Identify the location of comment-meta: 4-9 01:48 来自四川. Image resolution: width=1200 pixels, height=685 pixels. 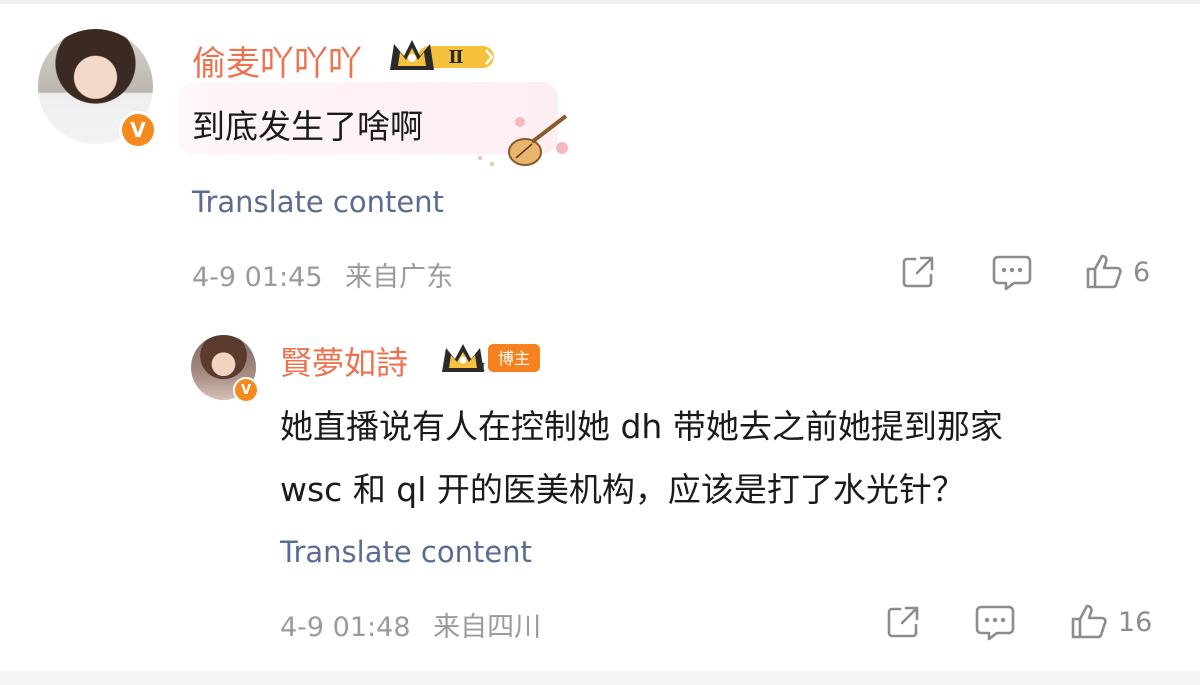
(410, 624).